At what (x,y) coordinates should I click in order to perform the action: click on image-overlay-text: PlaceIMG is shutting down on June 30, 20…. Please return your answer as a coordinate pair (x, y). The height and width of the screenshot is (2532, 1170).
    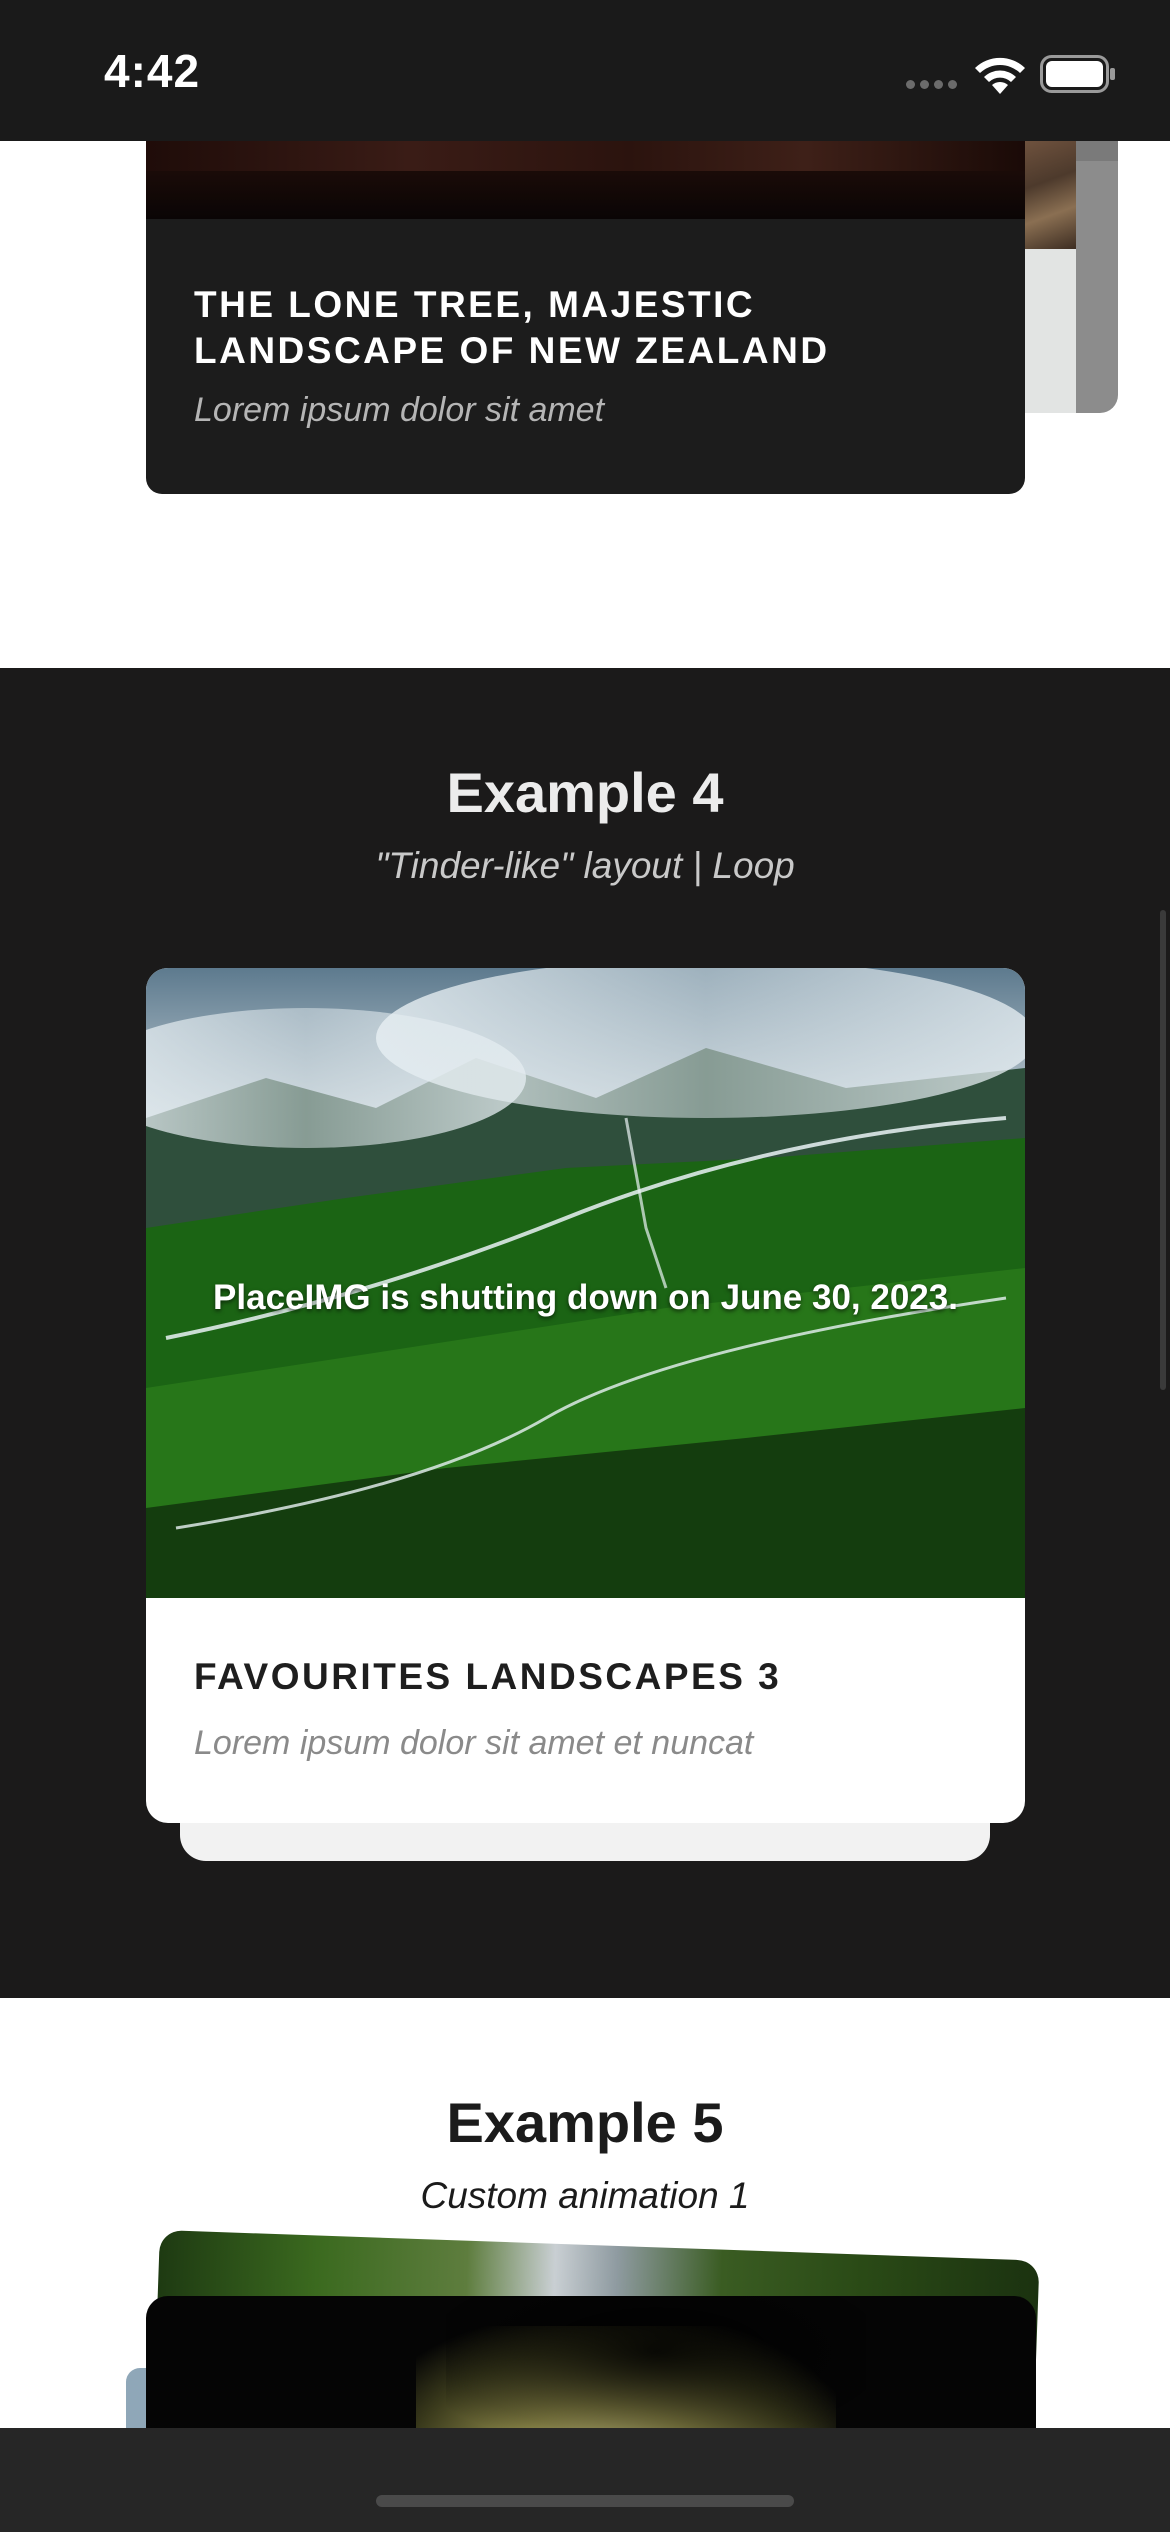
    Looking at the image, I should click on (585, 1297).